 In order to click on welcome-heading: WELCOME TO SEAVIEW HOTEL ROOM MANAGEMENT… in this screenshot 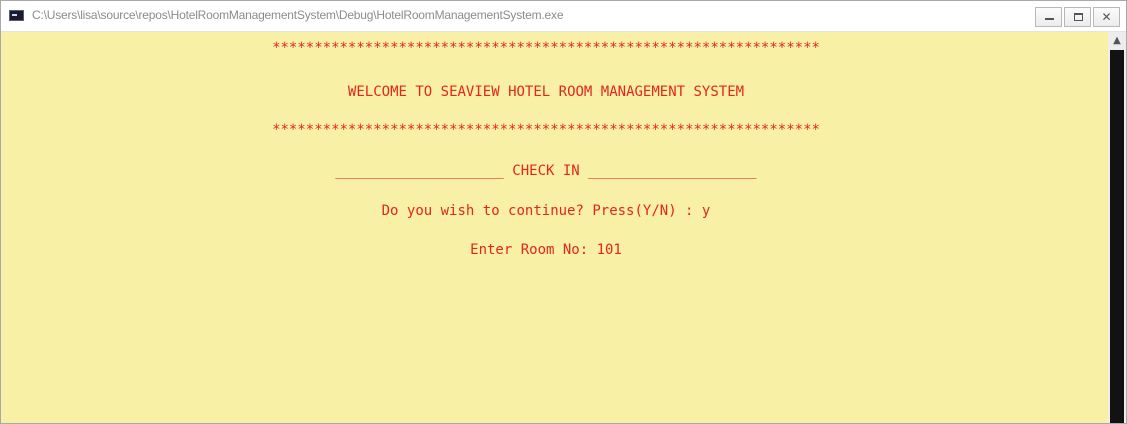, I will do `click(546, 92)`.